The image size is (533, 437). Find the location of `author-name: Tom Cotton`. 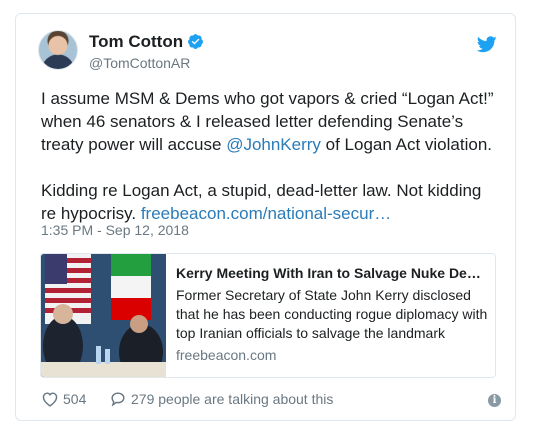

author-name: Tom Cotton is located at coordinates (146, 42).